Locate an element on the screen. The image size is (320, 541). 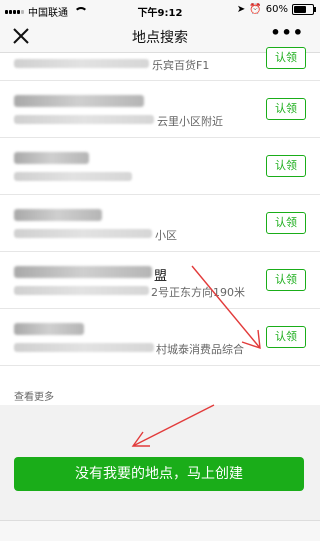
address-text: 乐宾百货F1 is located at coordinates (181, 65).